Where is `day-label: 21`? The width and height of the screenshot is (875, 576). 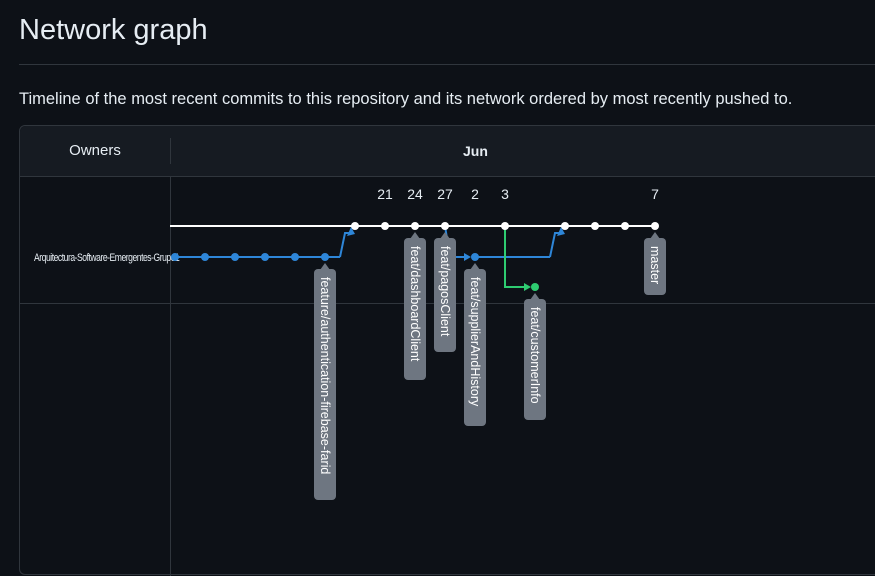 day-label: 21 is located at coordinates (385, 194).